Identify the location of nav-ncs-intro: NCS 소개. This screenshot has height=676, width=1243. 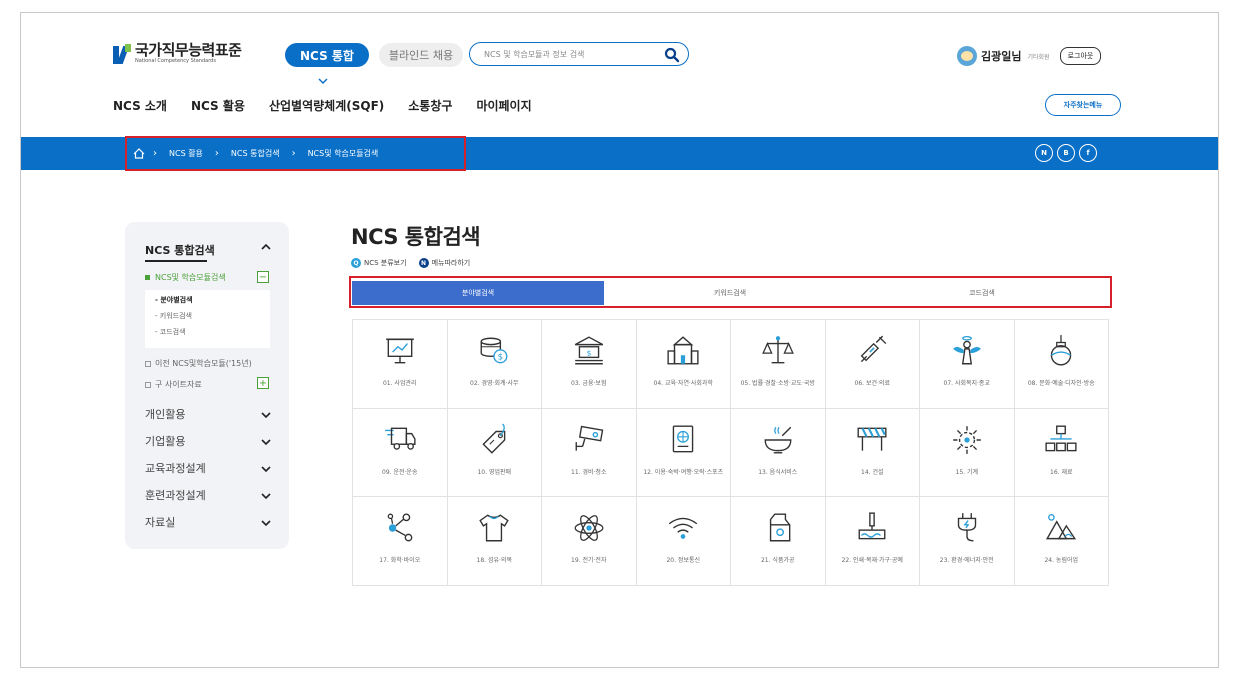
(140, 105).